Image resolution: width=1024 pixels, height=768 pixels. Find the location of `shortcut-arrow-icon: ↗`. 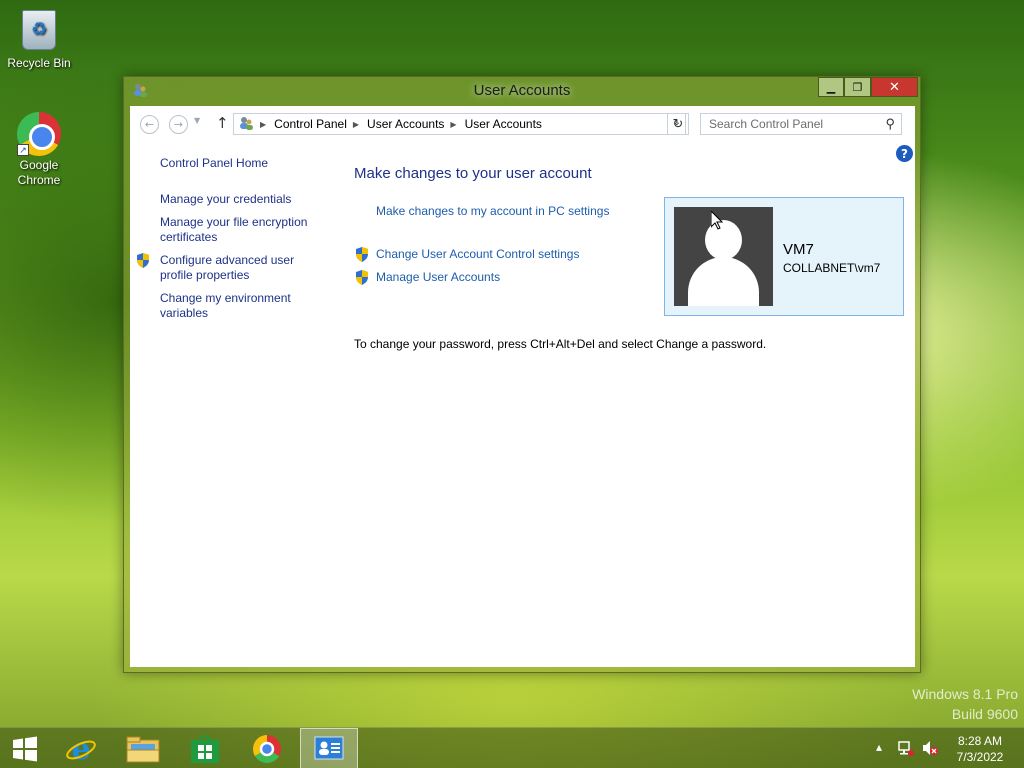

shortcut-arrow-icon: ↗ is located at coordinates (23, 150).